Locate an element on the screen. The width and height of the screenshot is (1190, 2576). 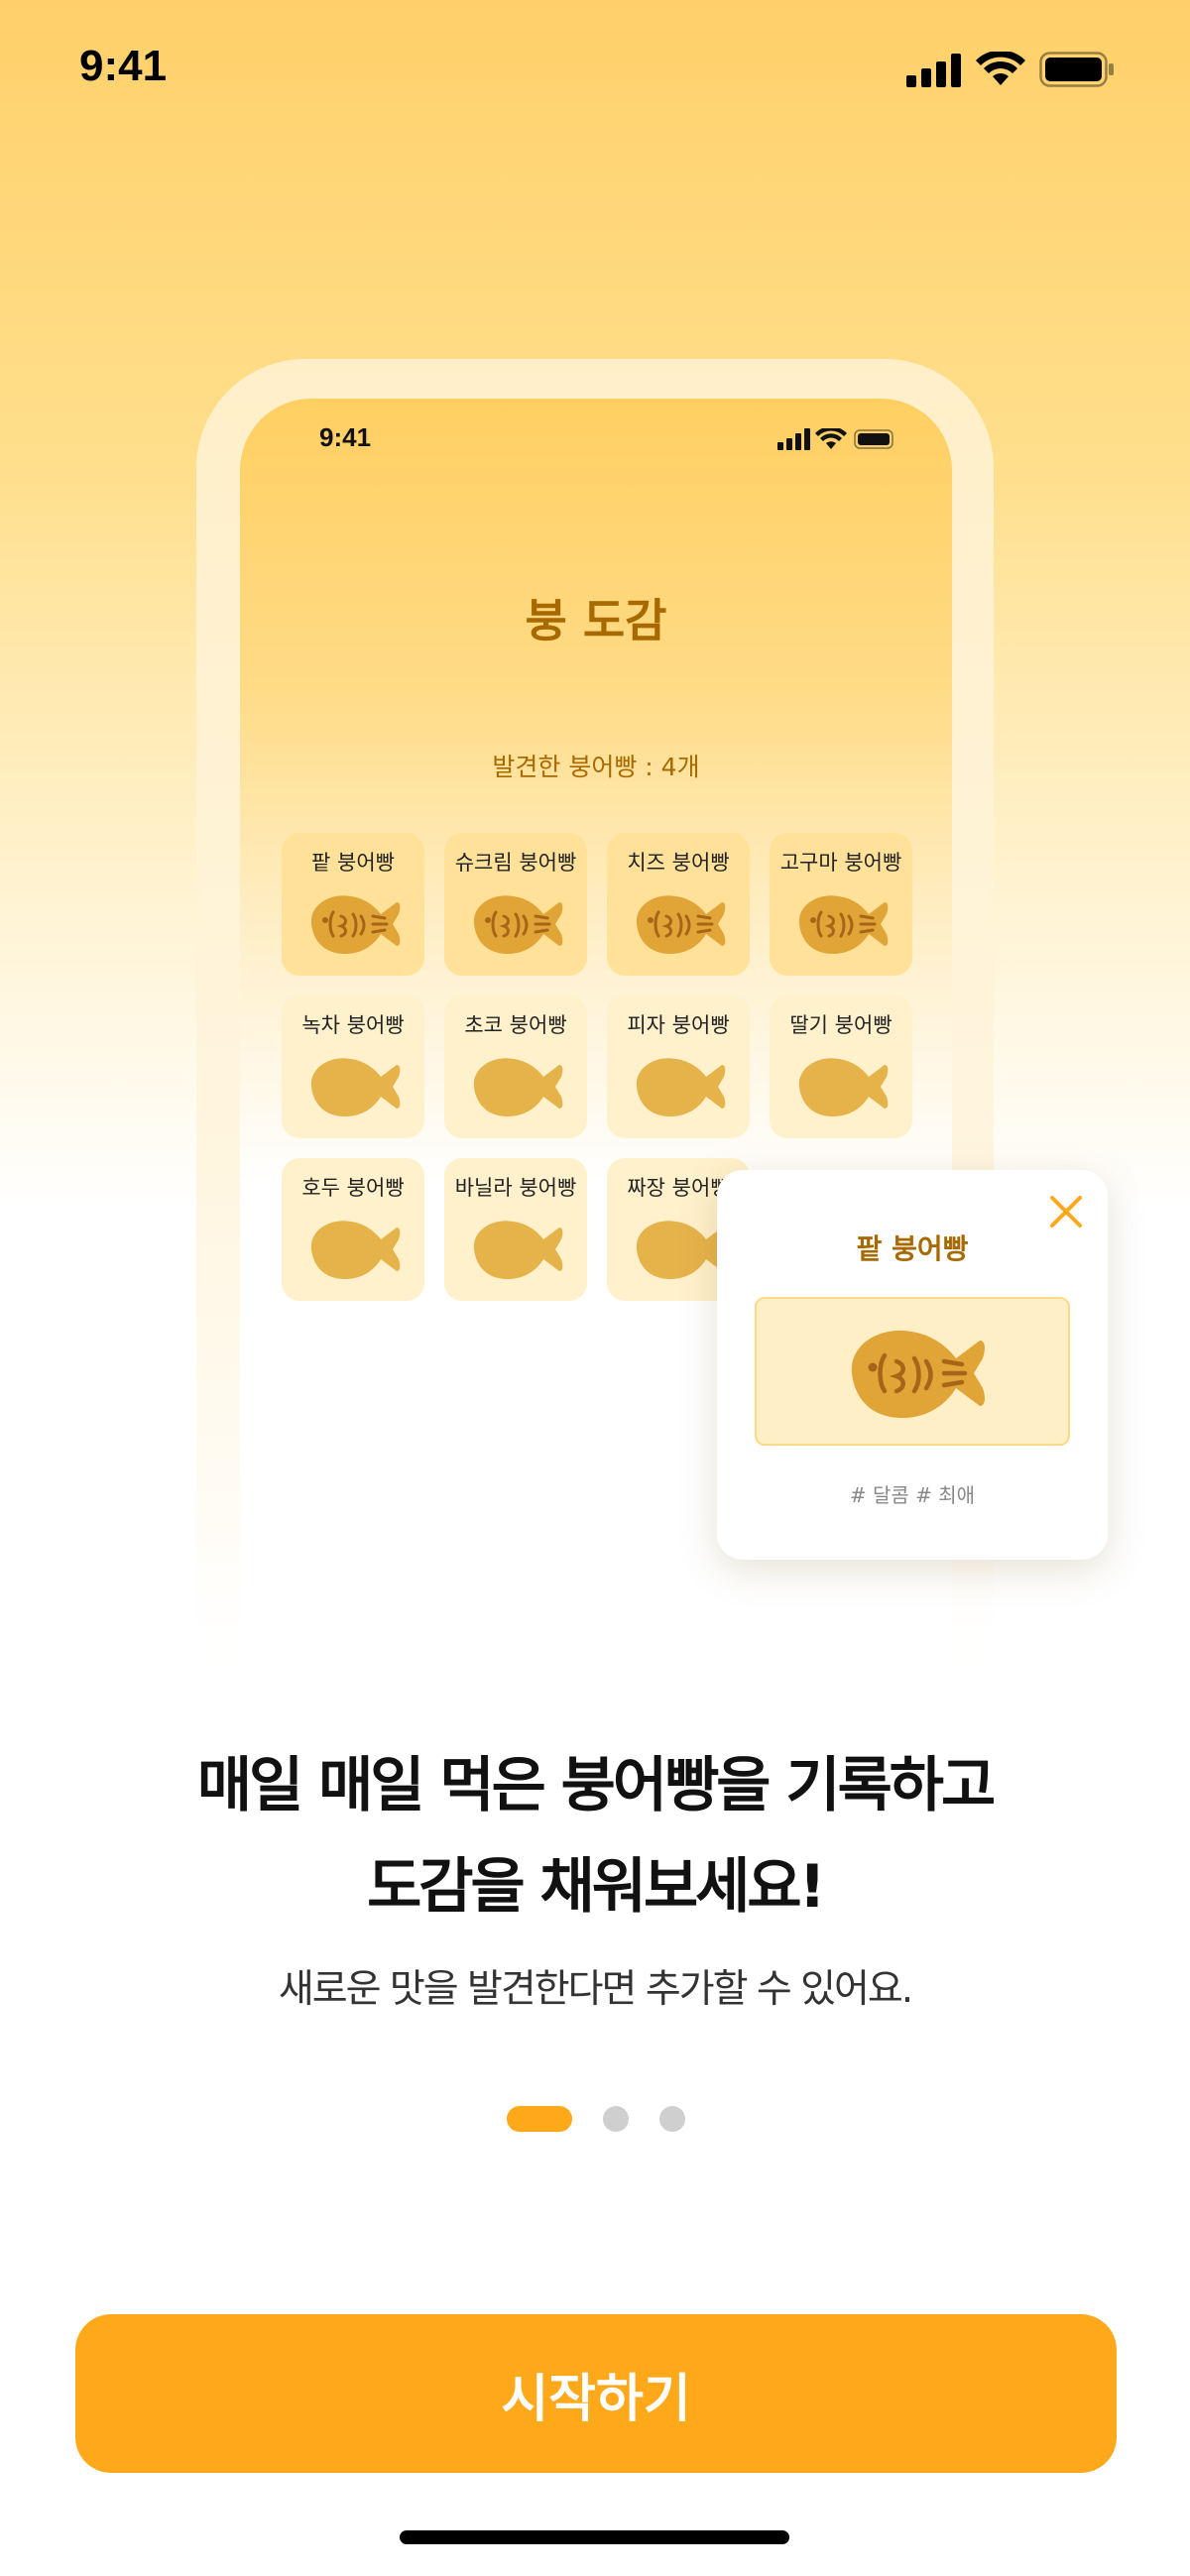
collection-item: 딸기 붕어빵 is located at coordinates (841, 1066).